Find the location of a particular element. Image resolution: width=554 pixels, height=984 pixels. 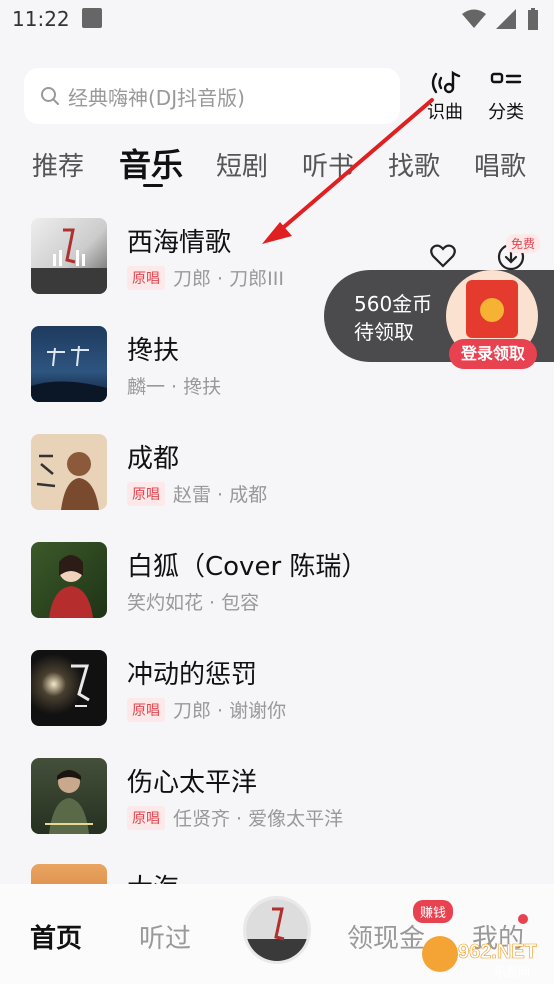

tab-recommend: 推荐 is located at coordinates (58, 164).